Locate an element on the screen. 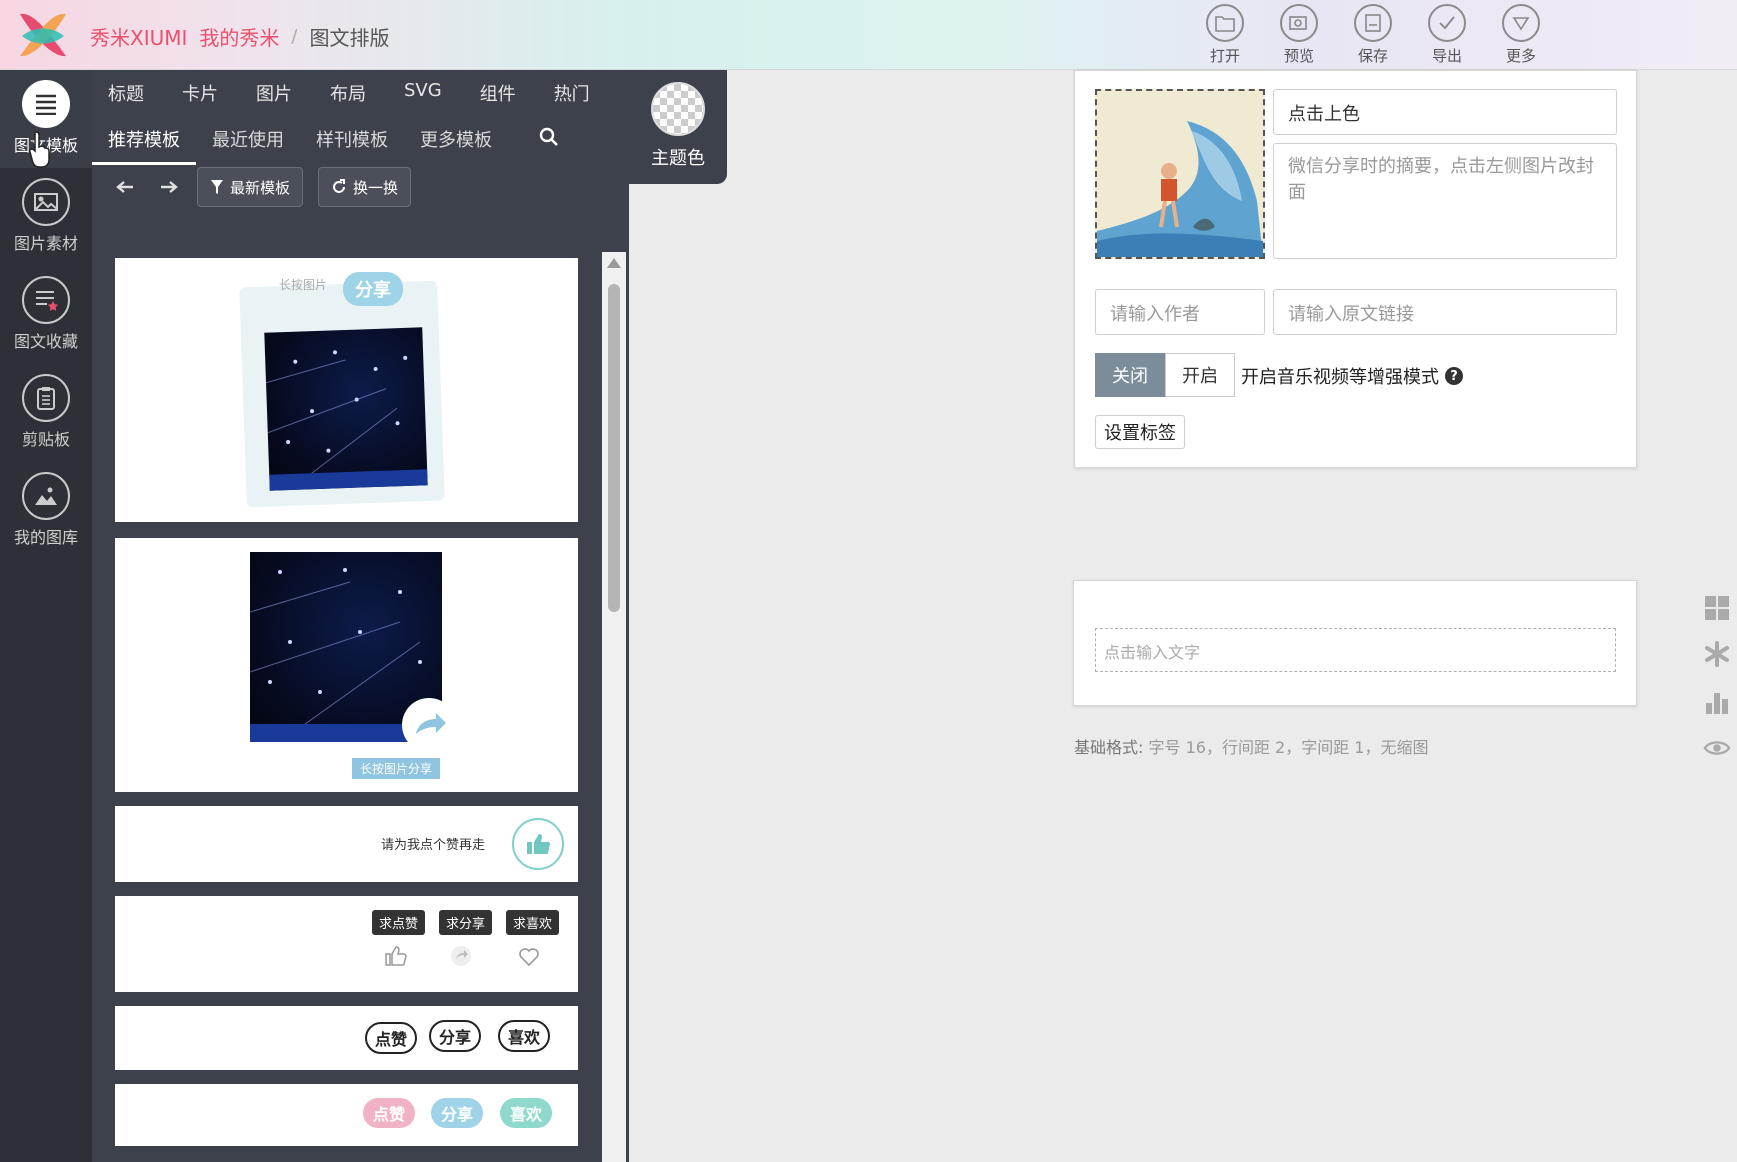 The height and width of the screenshot is (1162, 1737). tab-recommended: 推荐模板 is located at coordinates (144, 143).